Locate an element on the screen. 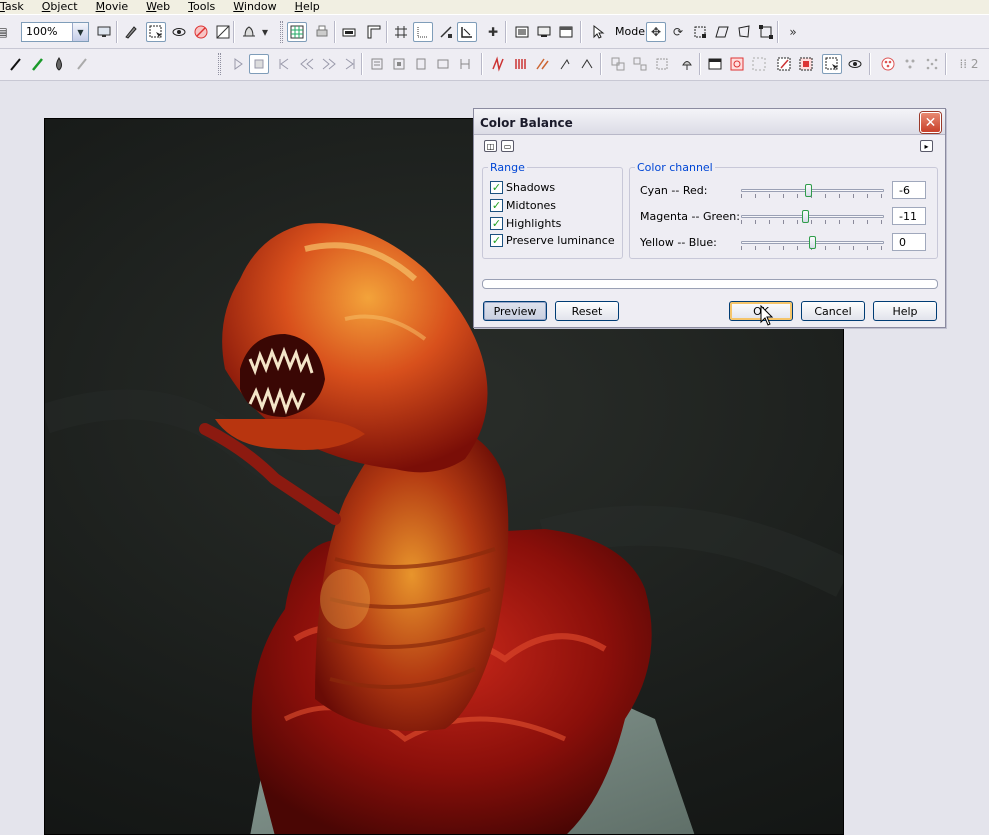 Image resolution: width=989 pixels, height=835 pixels. chevron-down-icon: ▾ is located at coordinates (265, 32).